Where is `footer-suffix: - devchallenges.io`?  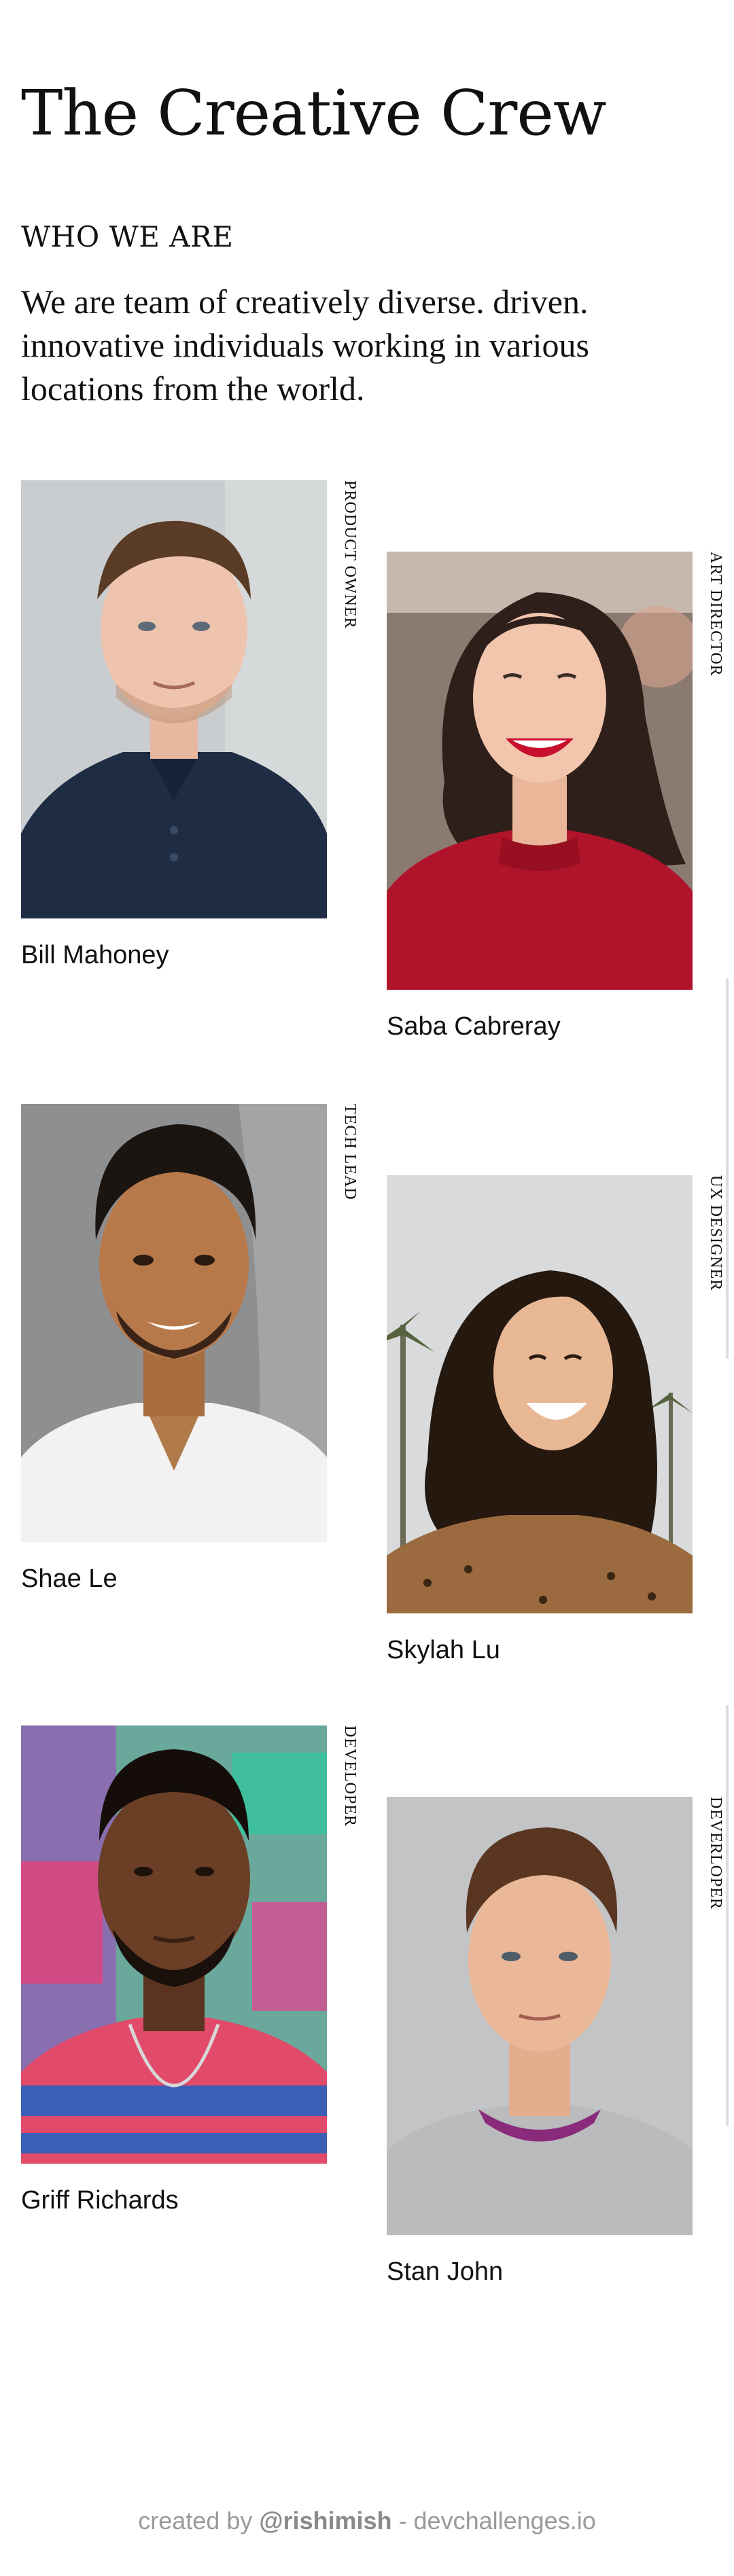
footer-suffix: - devchallenges.io is located at coordinates (493, 2521).